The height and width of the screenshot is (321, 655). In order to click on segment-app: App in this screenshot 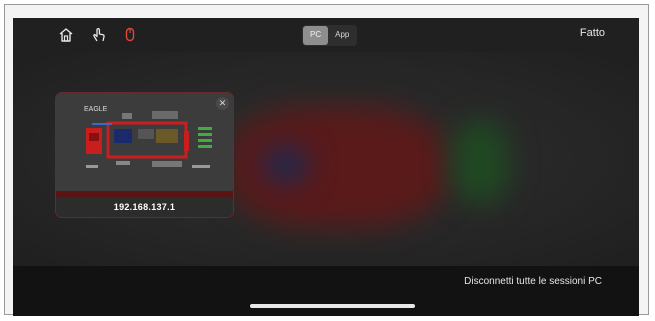, I will do `click(342, 35)`.